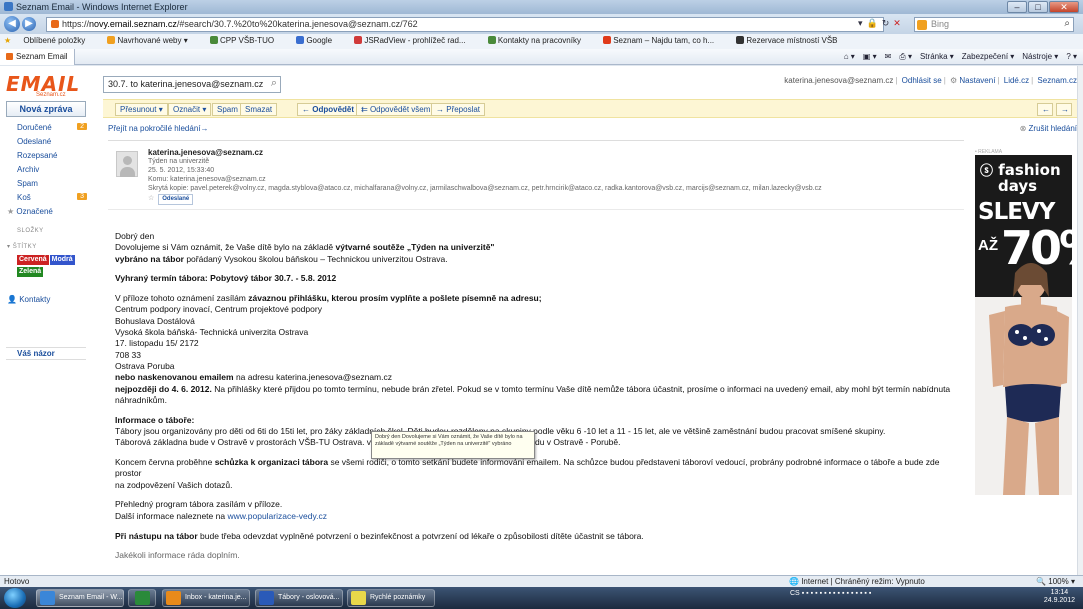 This screenshot has height=609, width=1083. What do you see at coordinates (15, 598) in the screenshot?
I see `start-button` at bounding box center [15, 598].